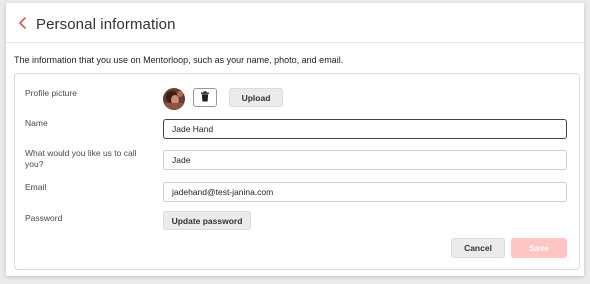  What do you see at coordinates (295, 23) in the screenshot?
I see `page-header: Personal information` at bounding box center [295, 23].